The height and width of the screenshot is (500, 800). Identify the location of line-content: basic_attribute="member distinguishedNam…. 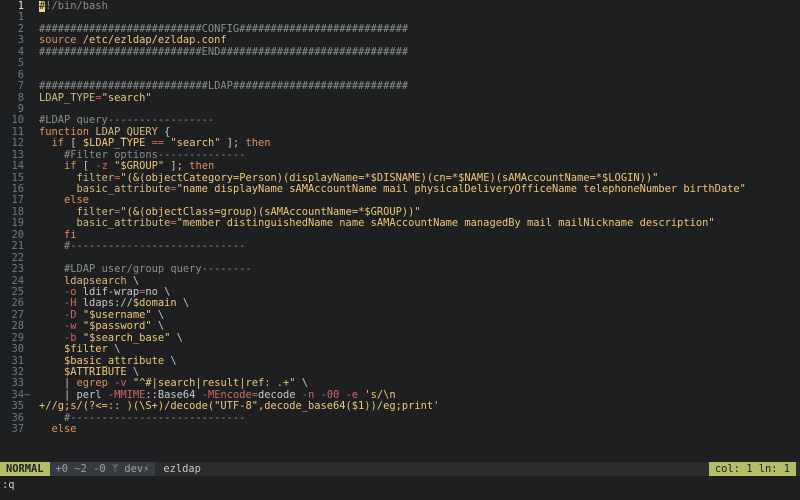
(416, 223).